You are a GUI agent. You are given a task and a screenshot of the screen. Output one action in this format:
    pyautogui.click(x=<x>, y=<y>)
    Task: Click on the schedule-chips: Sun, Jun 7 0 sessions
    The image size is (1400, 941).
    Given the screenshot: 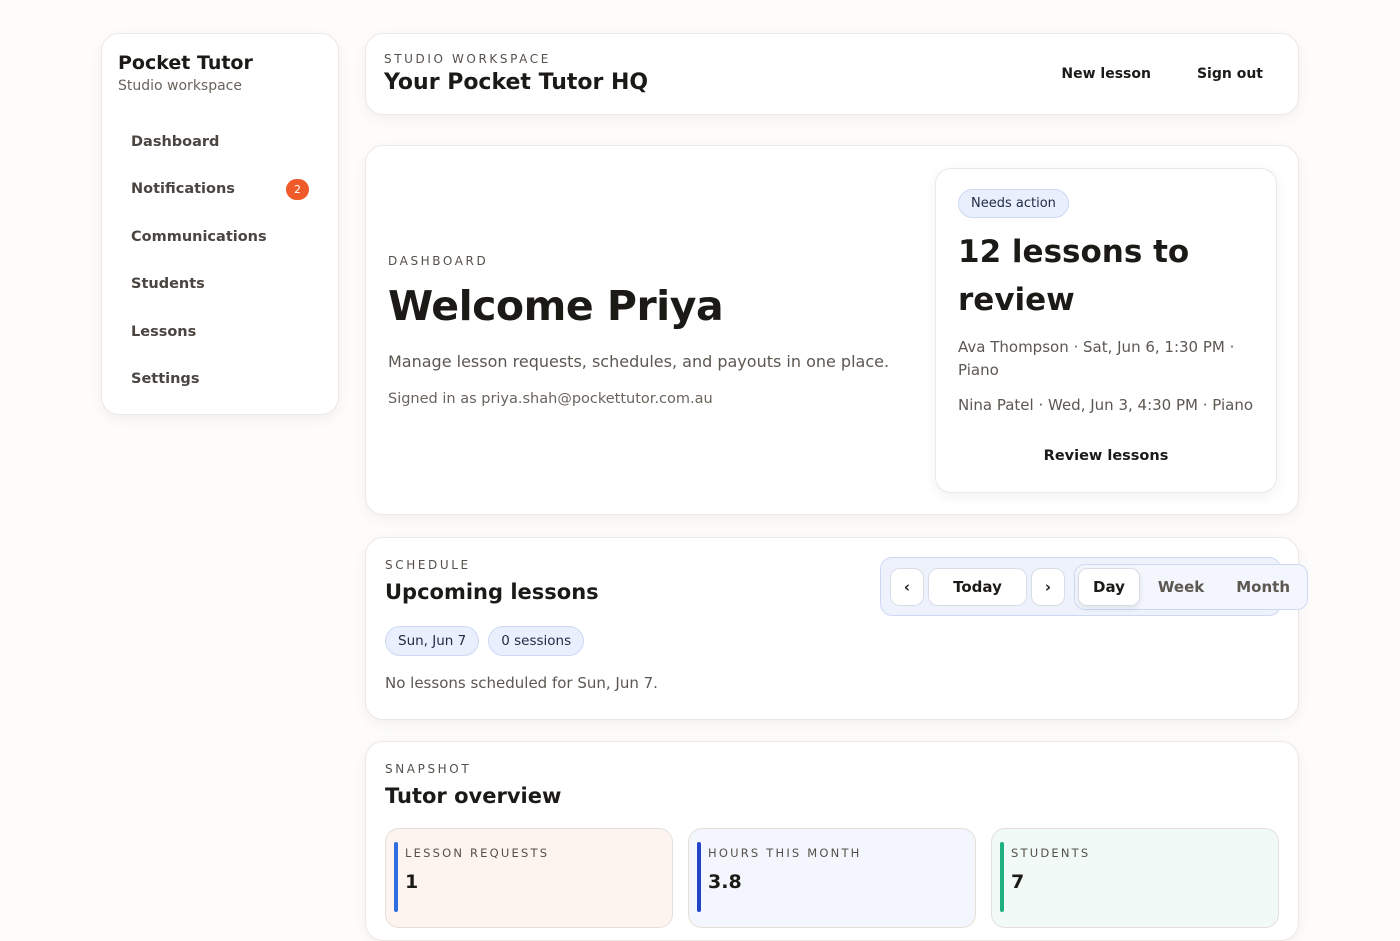 What is the action you would take?
    pyautogui.click(x=832, y=641)
    